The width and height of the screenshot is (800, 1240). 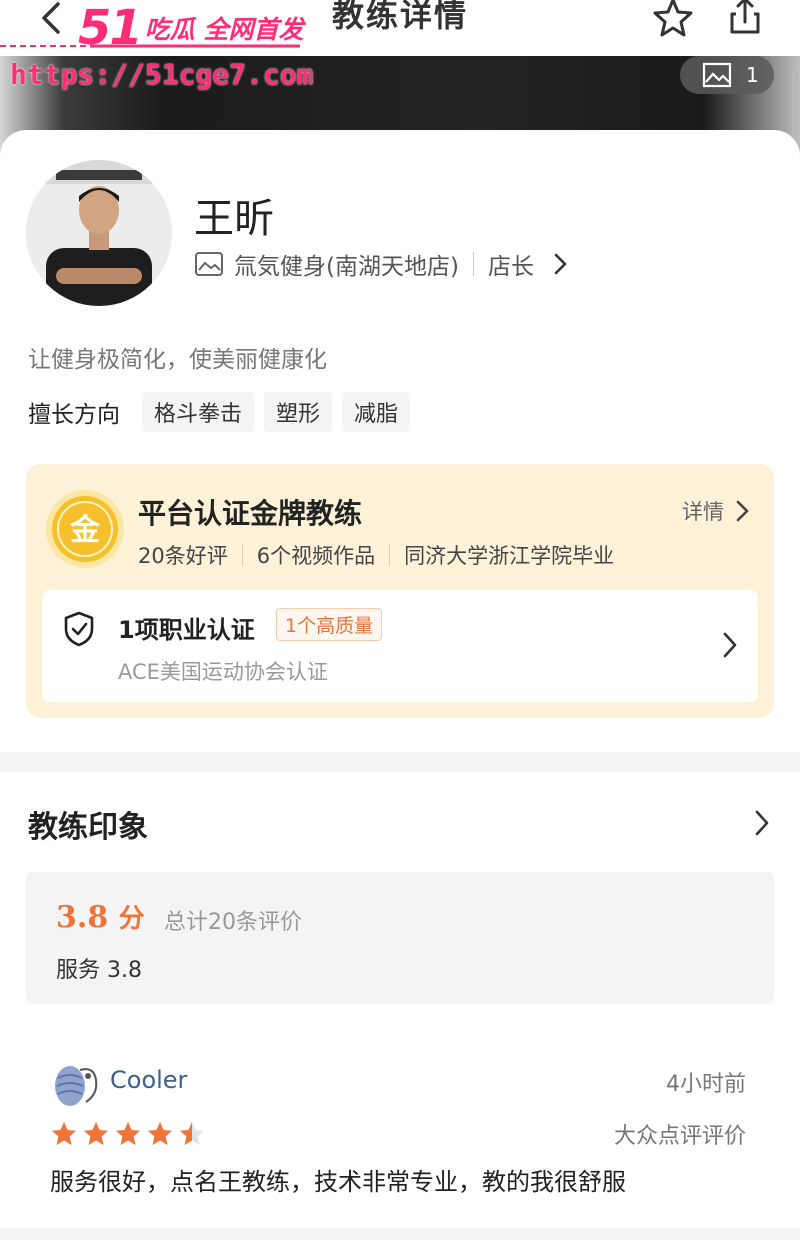 I want to click on share-icon, so click(x=745, y=19).